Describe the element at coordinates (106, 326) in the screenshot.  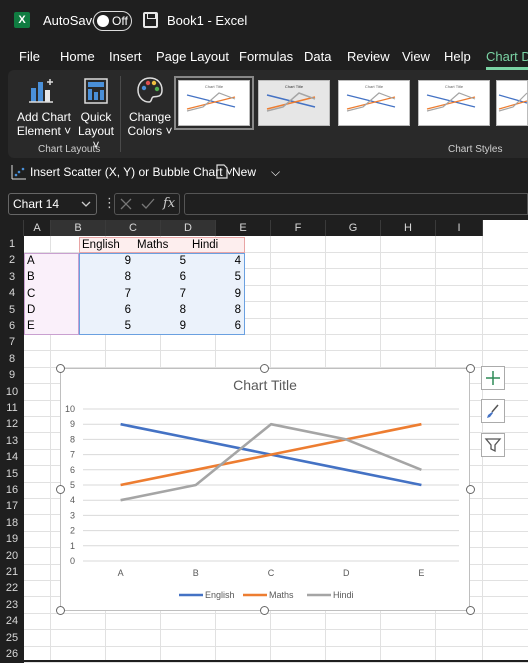
I see `cell-b6: 5` at that location.